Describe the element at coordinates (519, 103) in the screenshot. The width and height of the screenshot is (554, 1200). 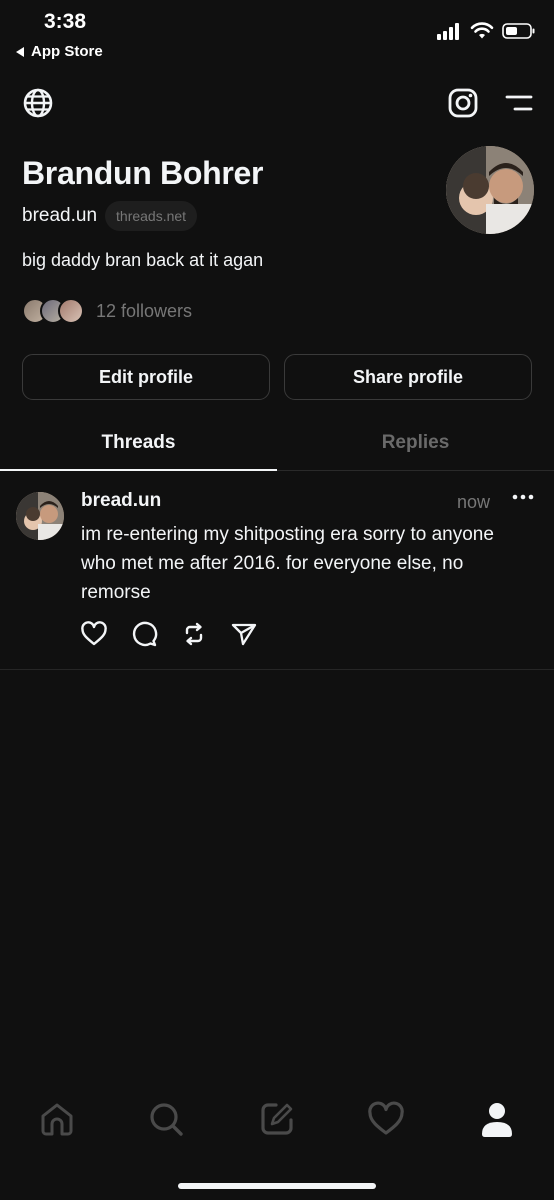
I see `menu-icon` at that location.